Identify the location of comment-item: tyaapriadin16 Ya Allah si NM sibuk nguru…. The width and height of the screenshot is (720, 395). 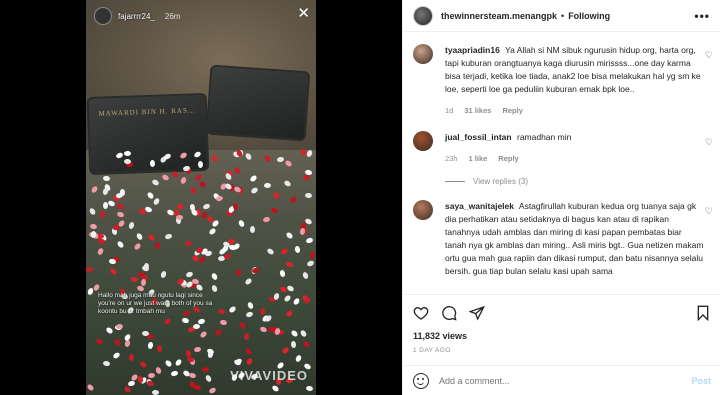
(561, 80).